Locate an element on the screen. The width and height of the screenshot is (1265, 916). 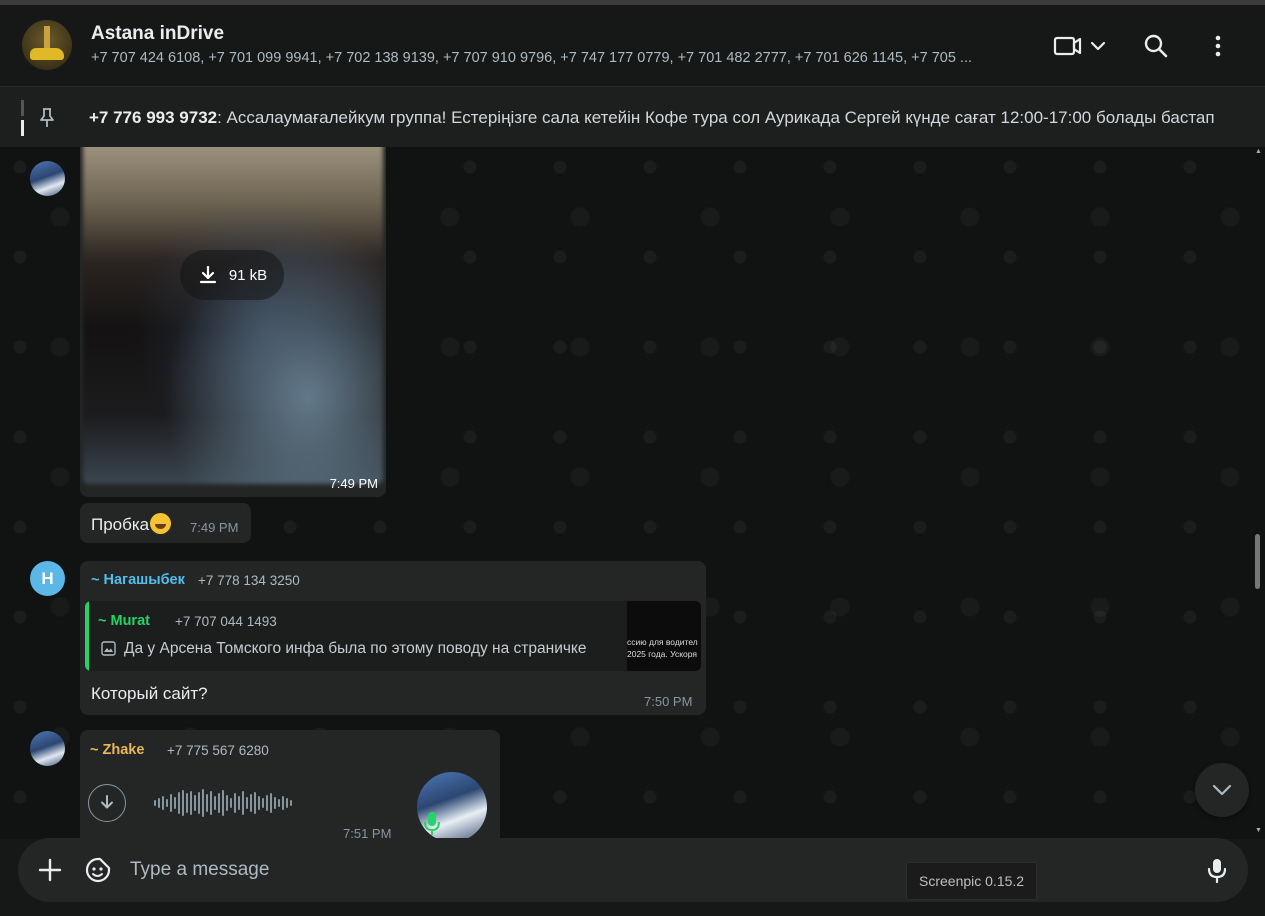
scrollbar-thumb is located at coordinates (1257, 561).